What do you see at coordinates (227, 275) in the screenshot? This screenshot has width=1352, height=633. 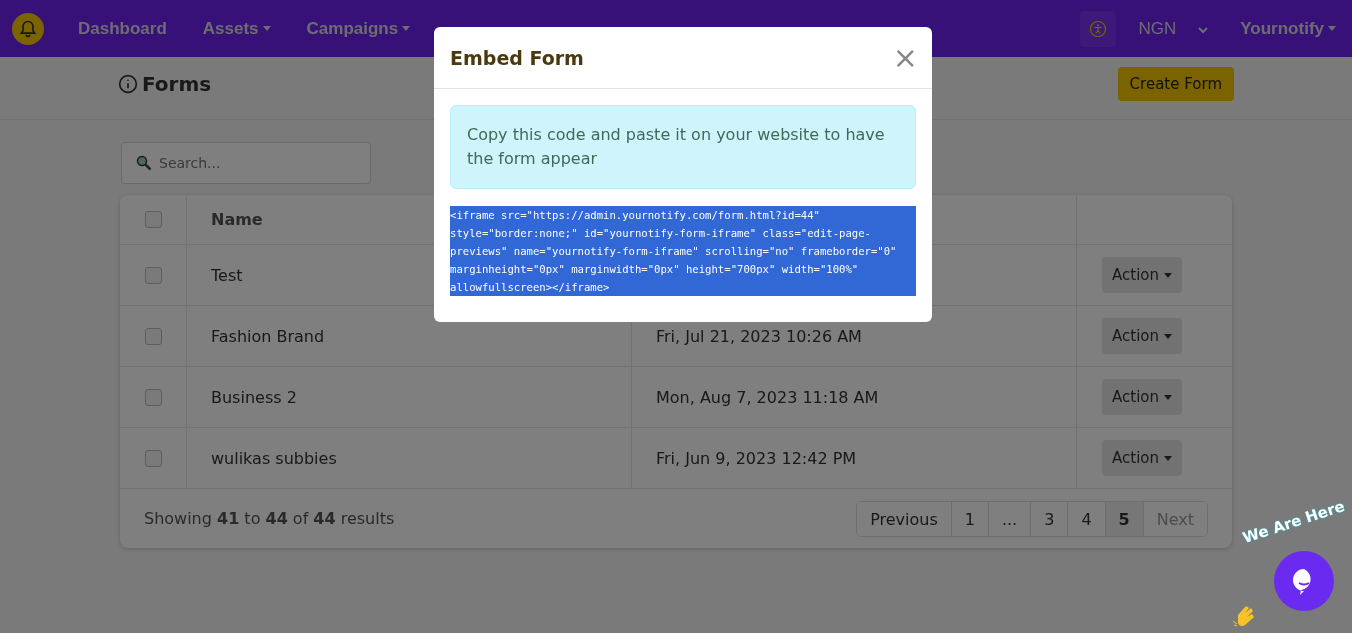 I see `table-cell: Test` at bounding box center [227, 275].